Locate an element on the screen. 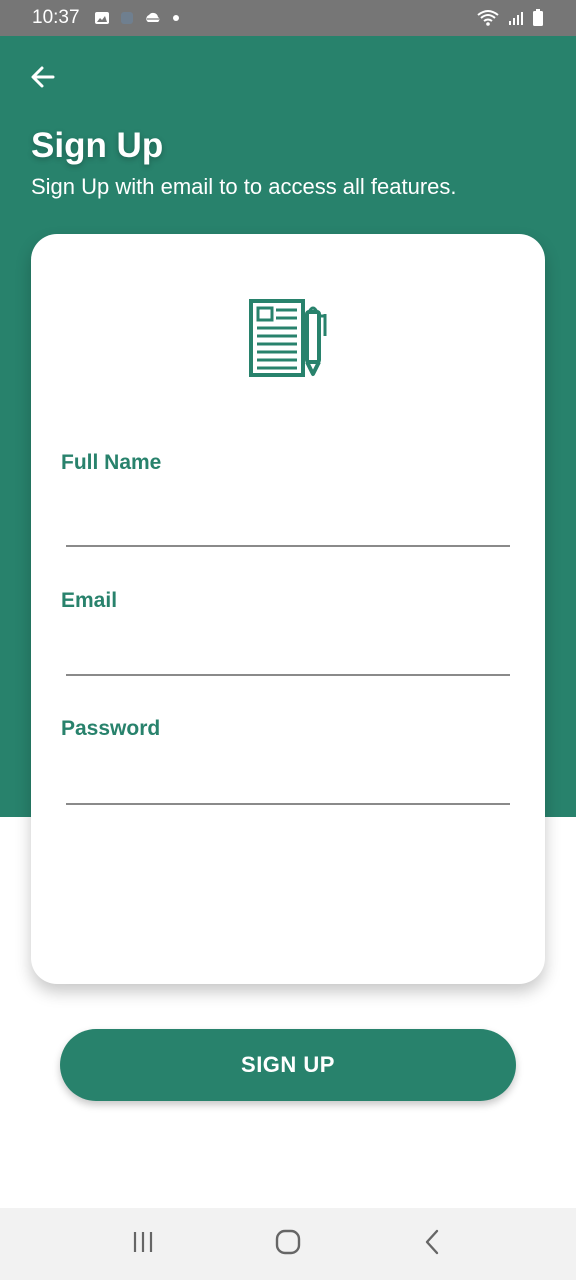 This screenshot has width=576, height=1280. app-icon is located at coordinates (127, 18).